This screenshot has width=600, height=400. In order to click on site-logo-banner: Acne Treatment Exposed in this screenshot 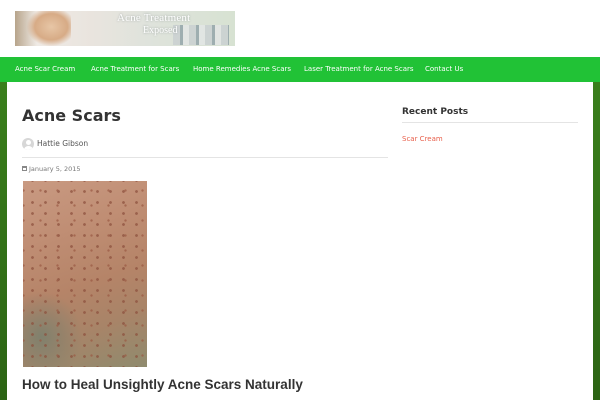, I will do `click(125, 28)`.